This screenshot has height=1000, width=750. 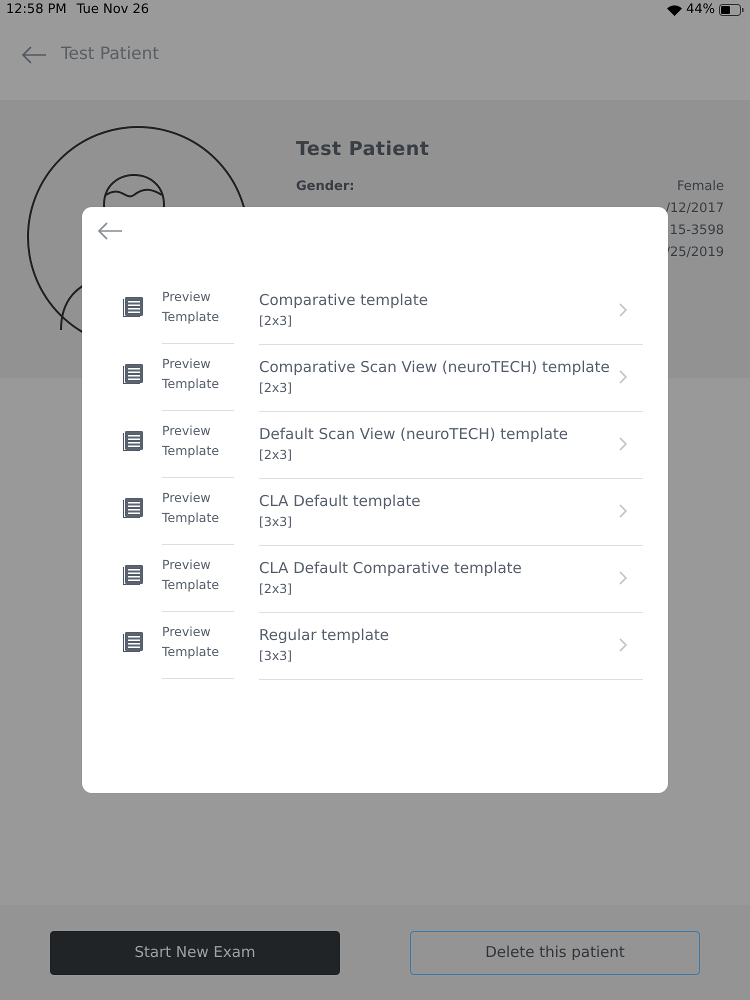 What do you see at coordinates (435, 367) in the screenshot?
I see `template-name: Comparative Scan View (neuroTECH) template` at bounding box center [435, 367].